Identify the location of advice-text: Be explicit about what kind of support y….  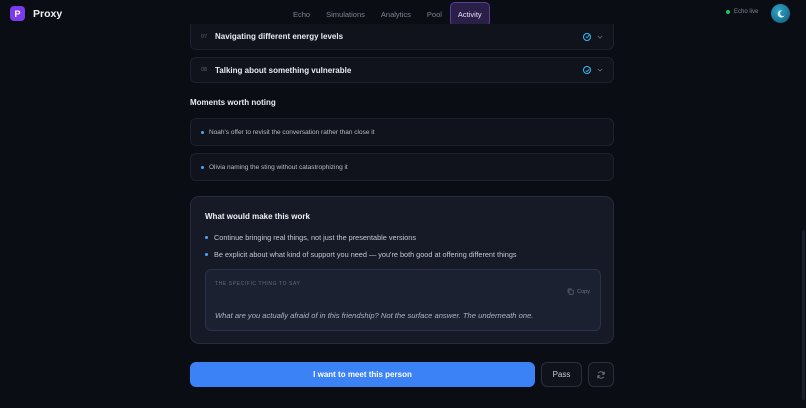
(365, 254).